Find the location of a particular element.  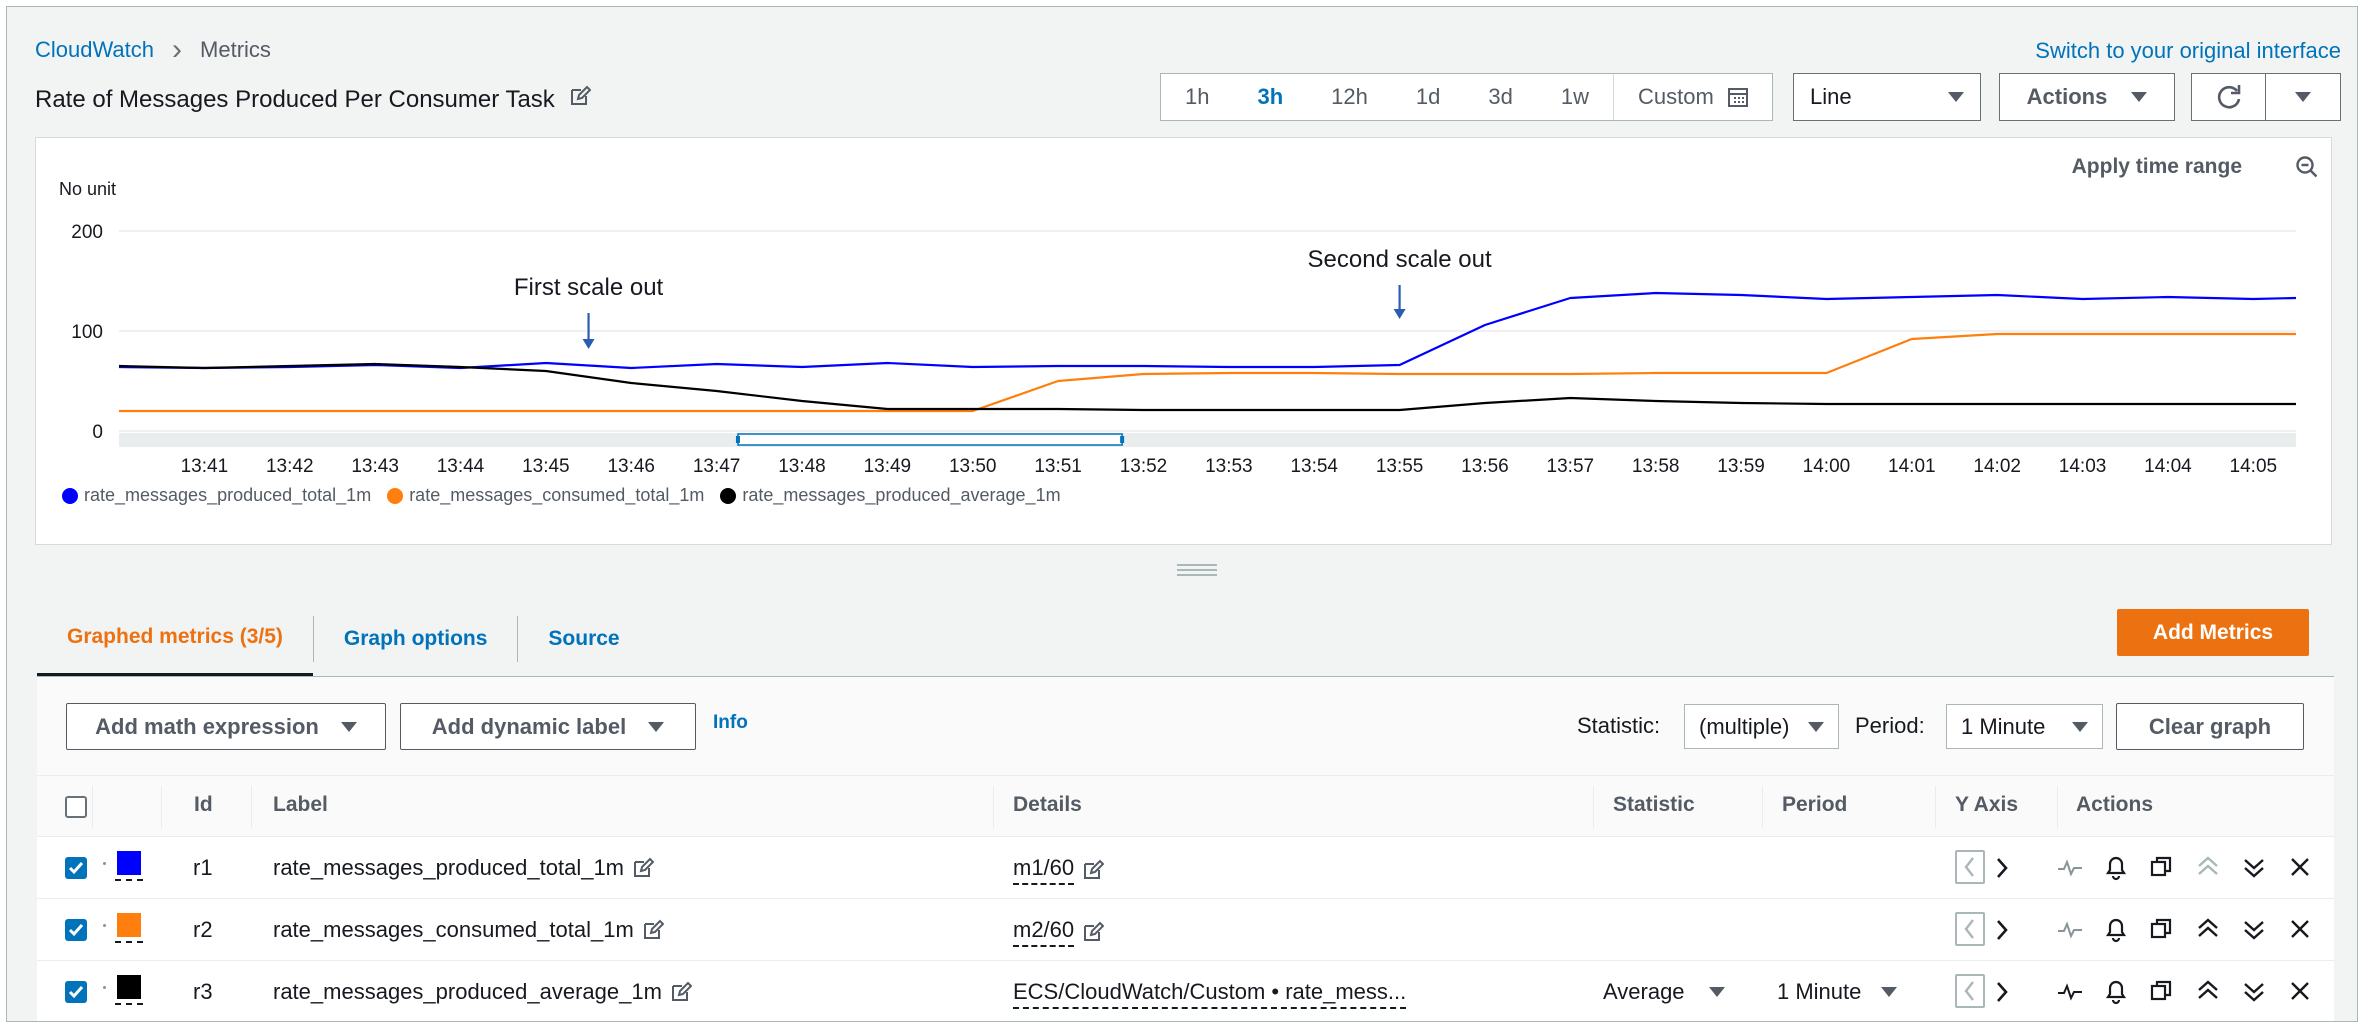

edit-title-icon is located at coordinates (580, 99).